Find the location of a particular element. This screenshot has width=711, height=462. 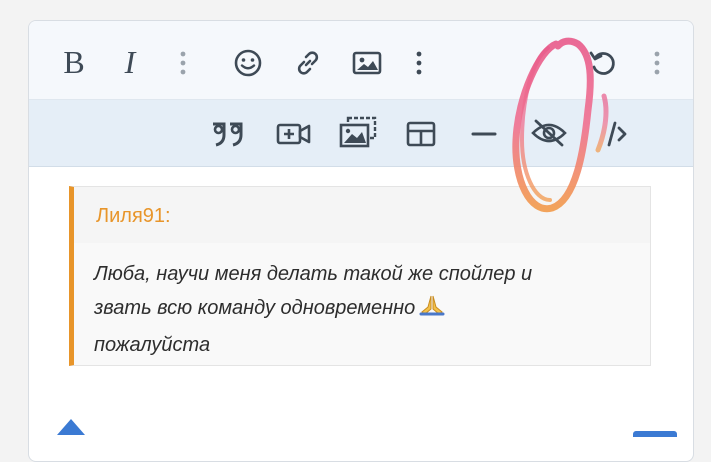

table-icon is located at coordinates (421, 134).